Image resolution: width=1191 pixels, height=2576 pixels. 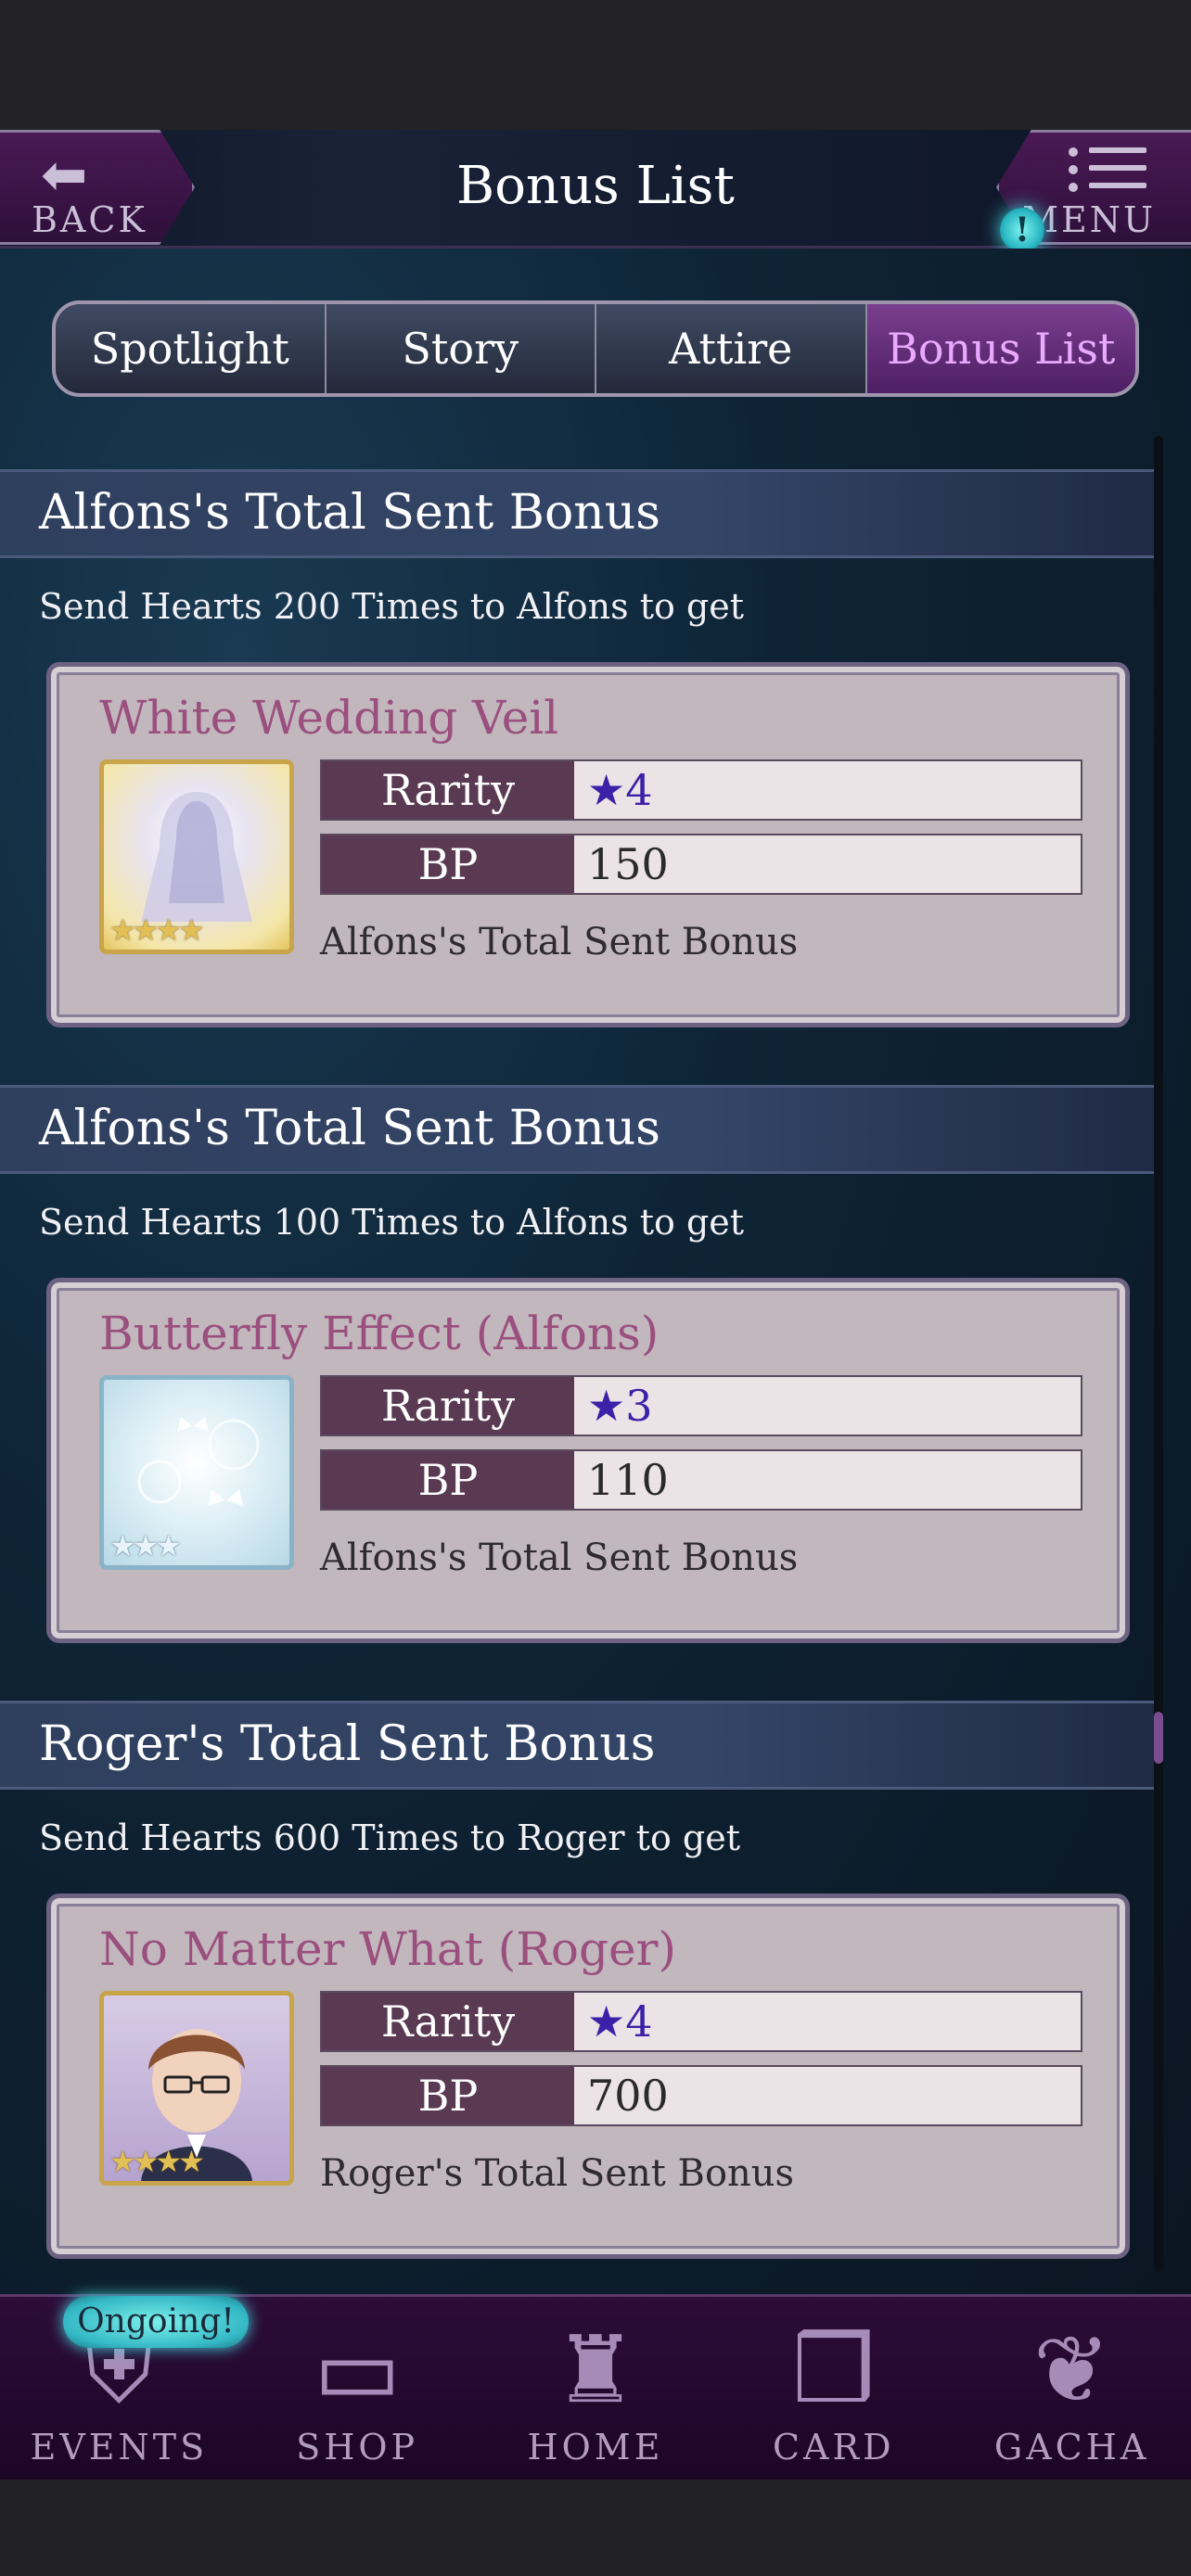 What do you see at coordinates (558, 2173) in the screenshot?
I see `item-source: Roger's Total Sent Bonus` at bounding box center [558, 2173].